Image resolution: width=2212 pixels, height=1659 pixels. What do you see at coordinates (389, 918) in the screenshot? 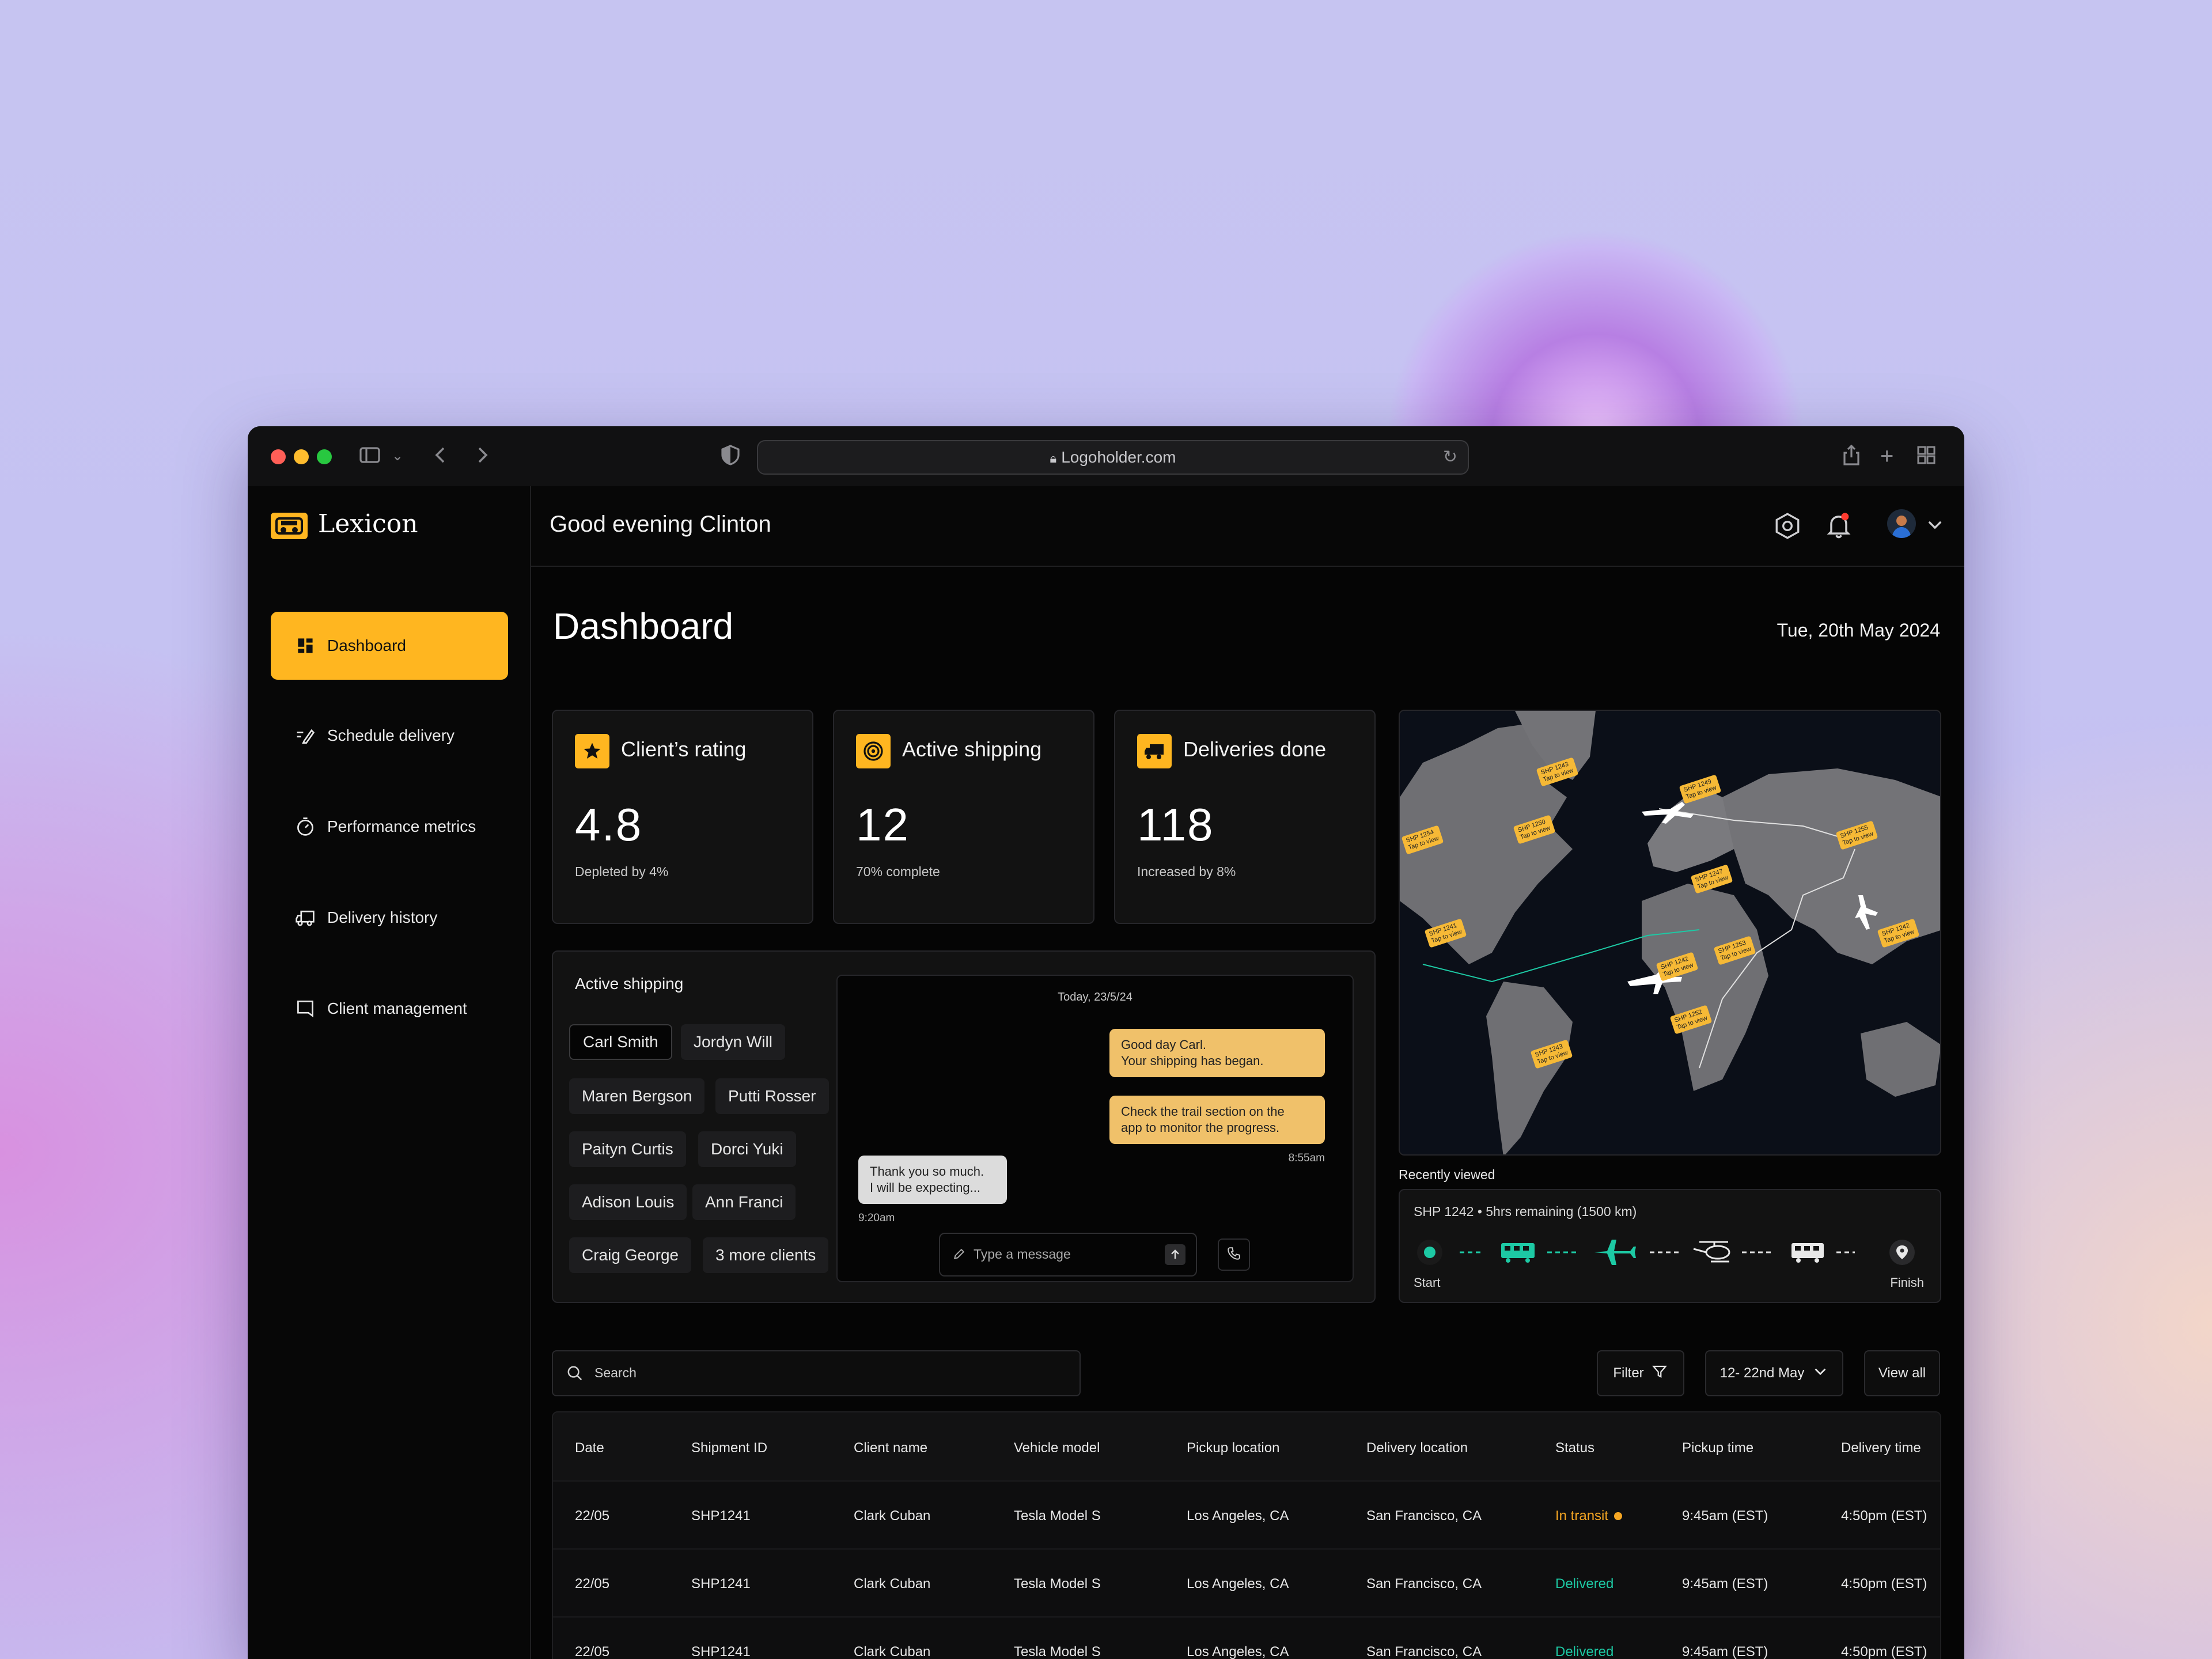
I see `sidebar-item-delivery-history: Delivery history` at bounding box center [389, 918].